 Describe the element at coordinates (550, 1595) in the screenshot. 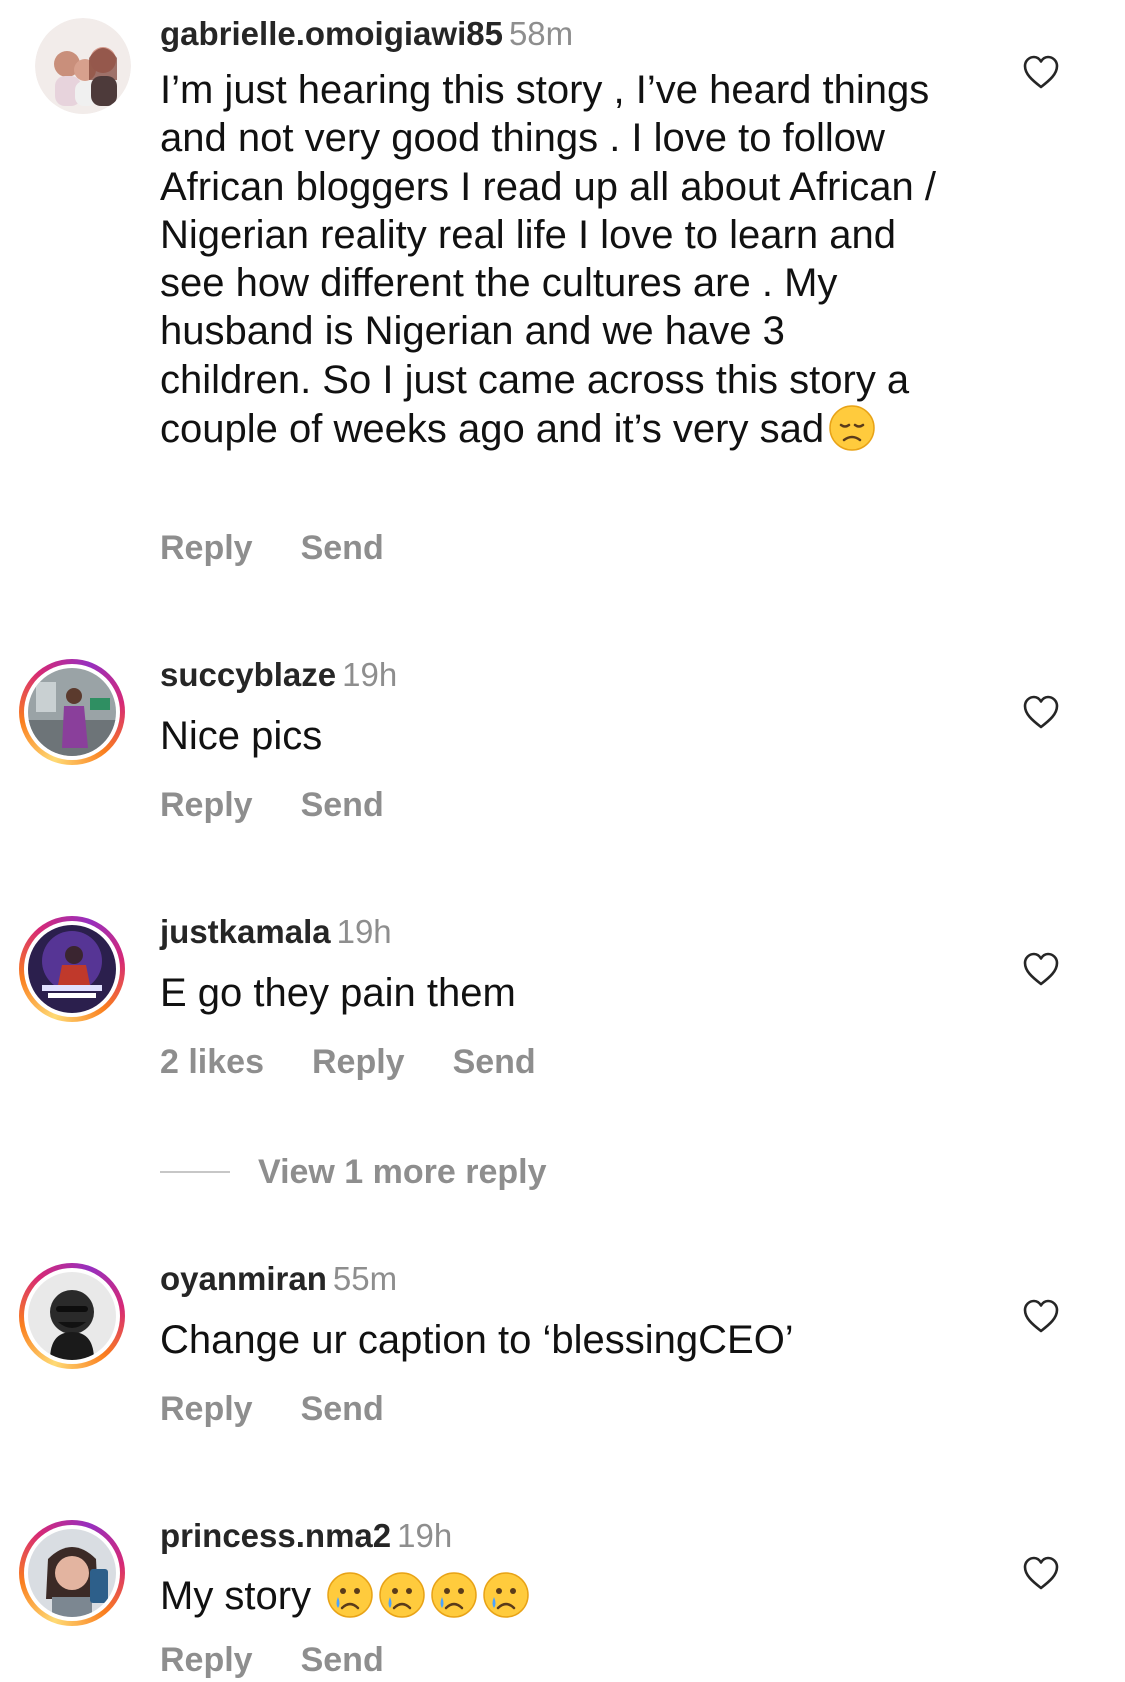

I see `comment-text: My story` at that location.